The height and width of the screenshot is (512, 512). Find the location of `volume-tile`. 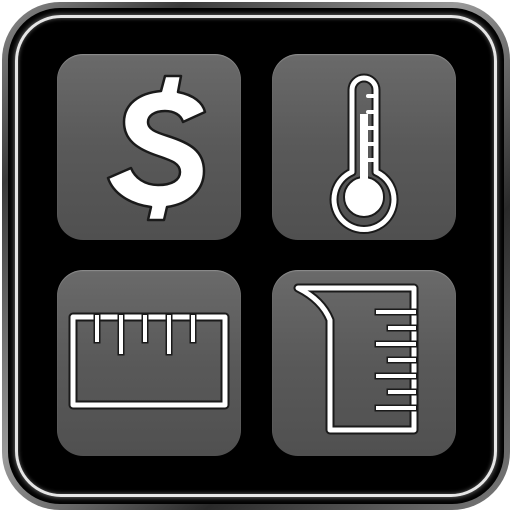

volume-tile is located at coordinates (364, 363).